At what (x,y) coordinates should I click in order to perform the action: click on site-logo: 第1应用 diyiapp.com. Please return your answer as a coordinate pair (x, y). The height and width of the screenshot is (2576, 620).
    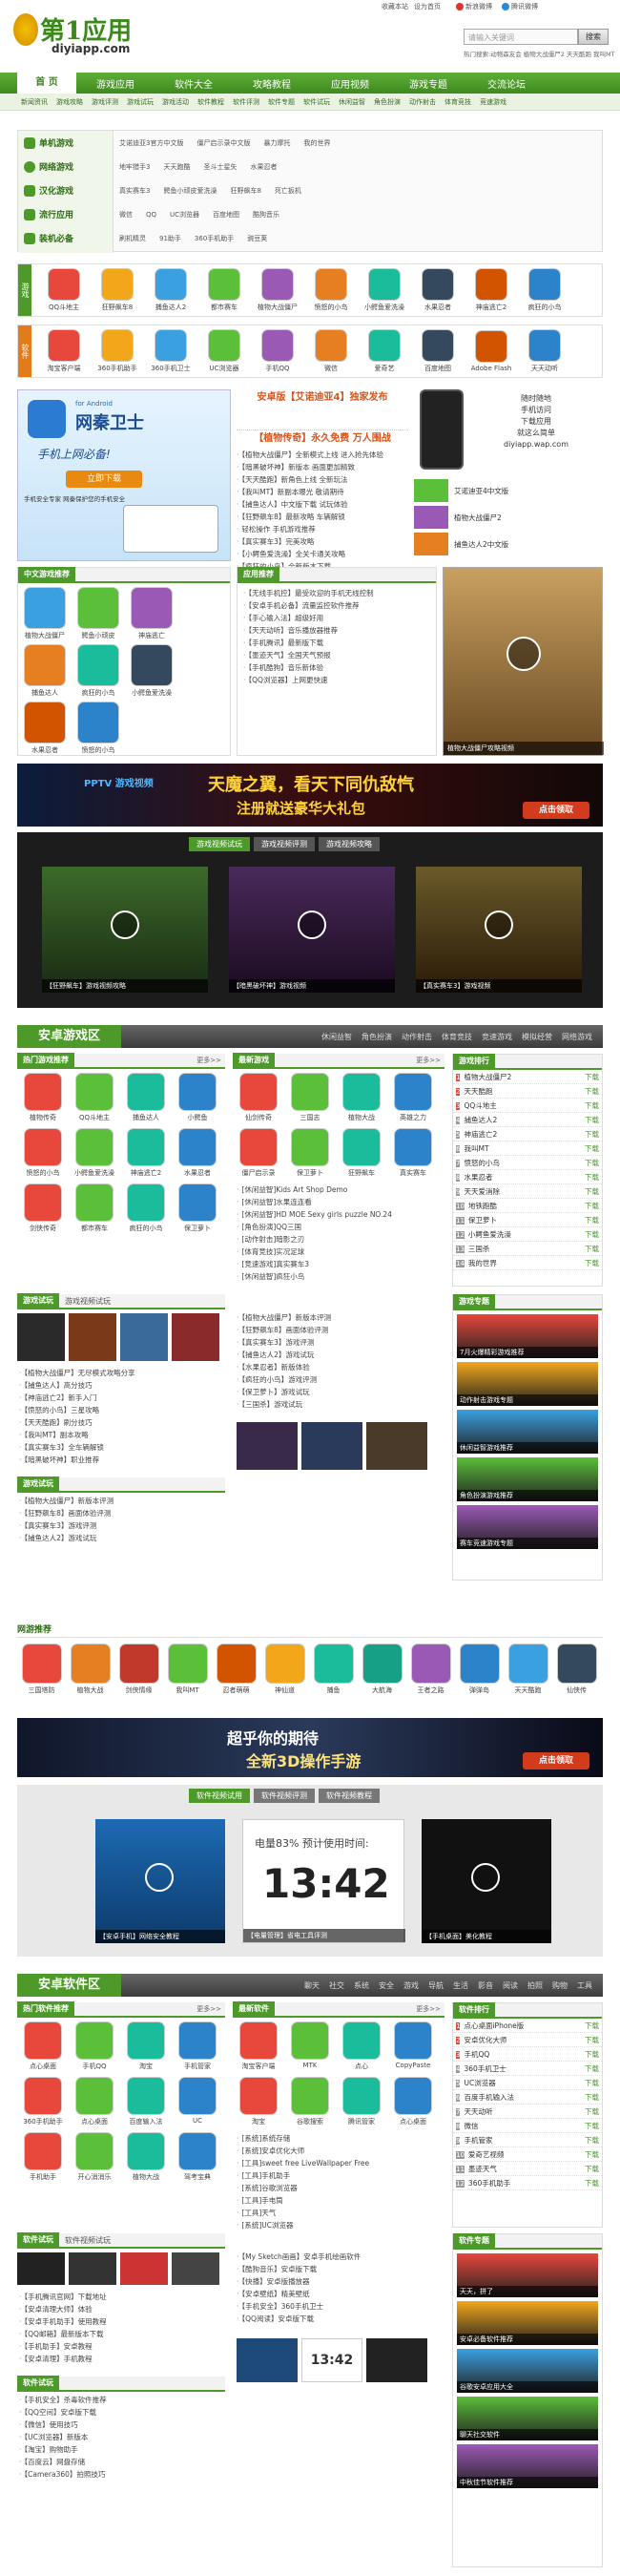
    Looking at the image, I should click on (84, 32).